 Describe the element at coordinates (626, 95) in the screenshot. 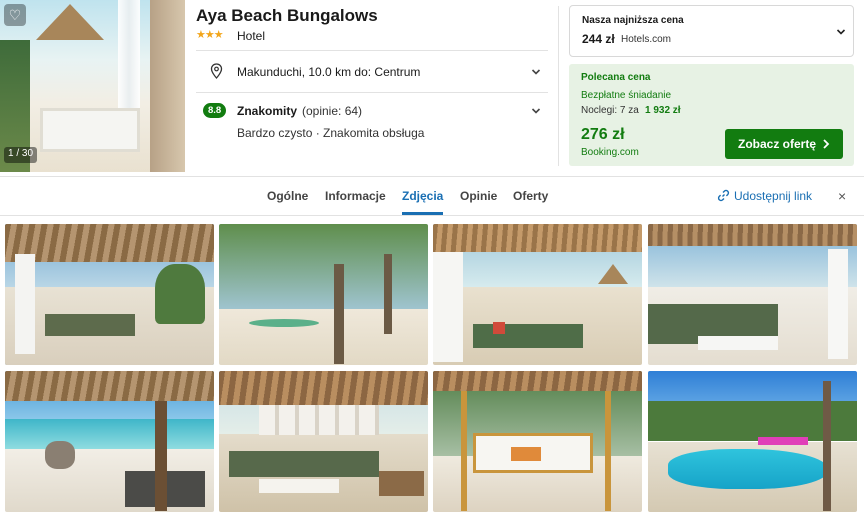

I see `breakfast-included: Bezpłatne śniadanie` at that location.